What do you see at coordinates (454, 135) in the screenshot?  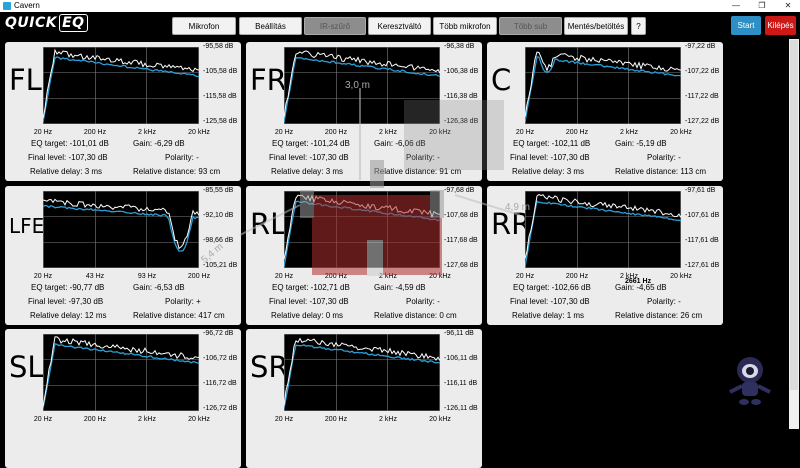 I see `room-wall-shape` at bounding box center [454, 135].